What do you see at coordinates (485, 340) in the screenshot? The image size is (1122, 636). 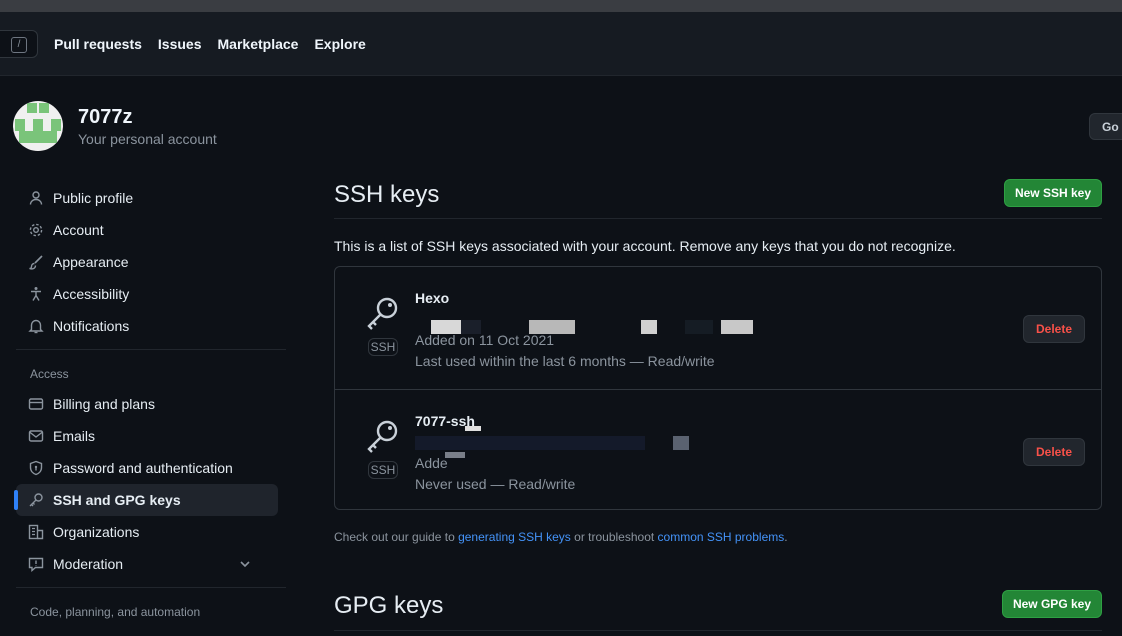 I see `ssh-key-added-date: Added on 11 Oct 2021` at bounding box center [485, 340].